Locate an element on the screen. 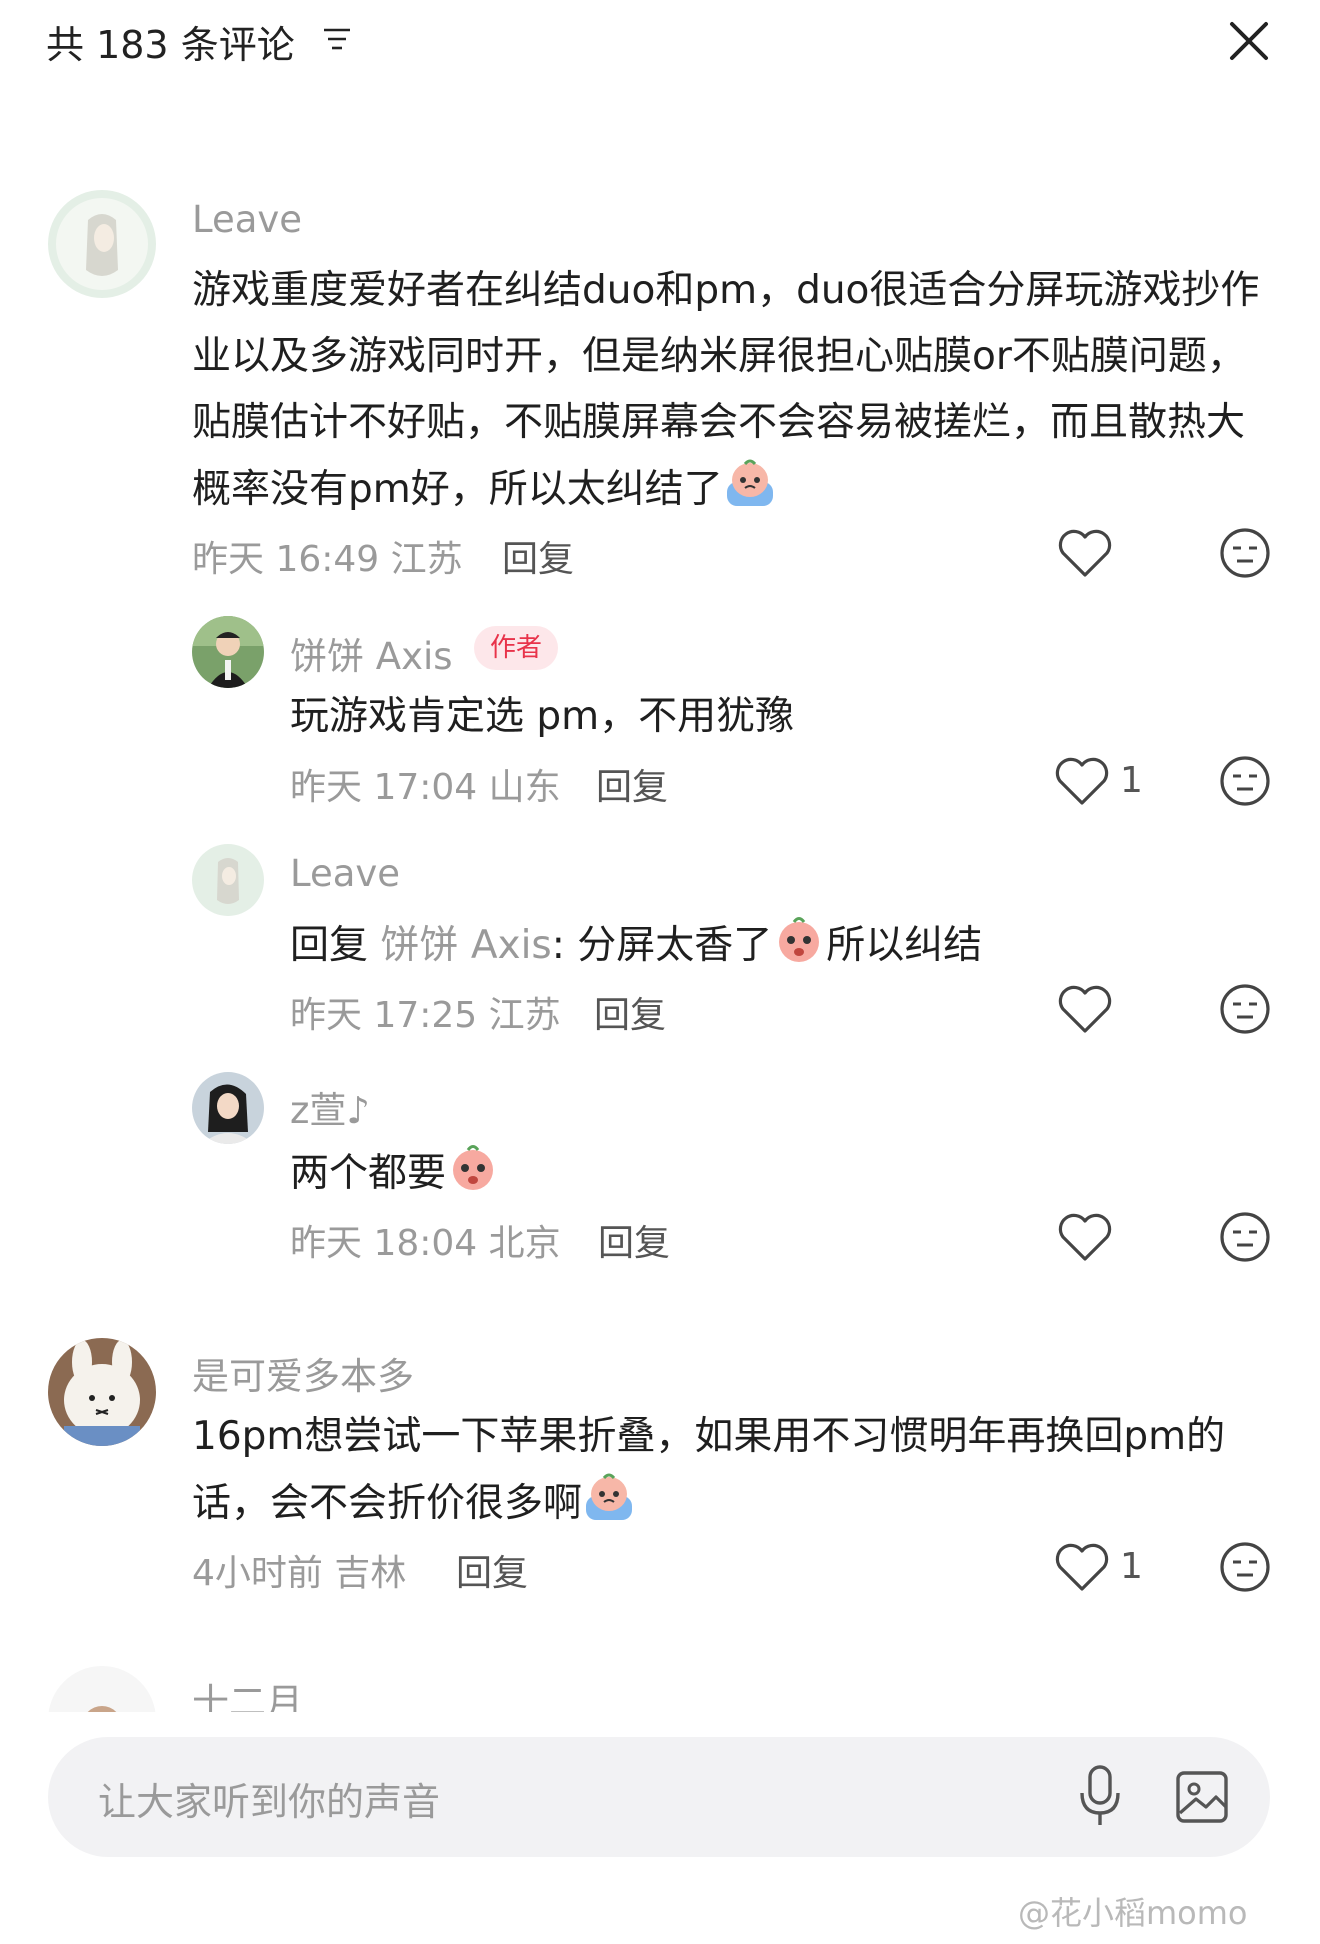  comment-meta: 昨天 17:25 江苏 is located at coordinates (425, 1012).